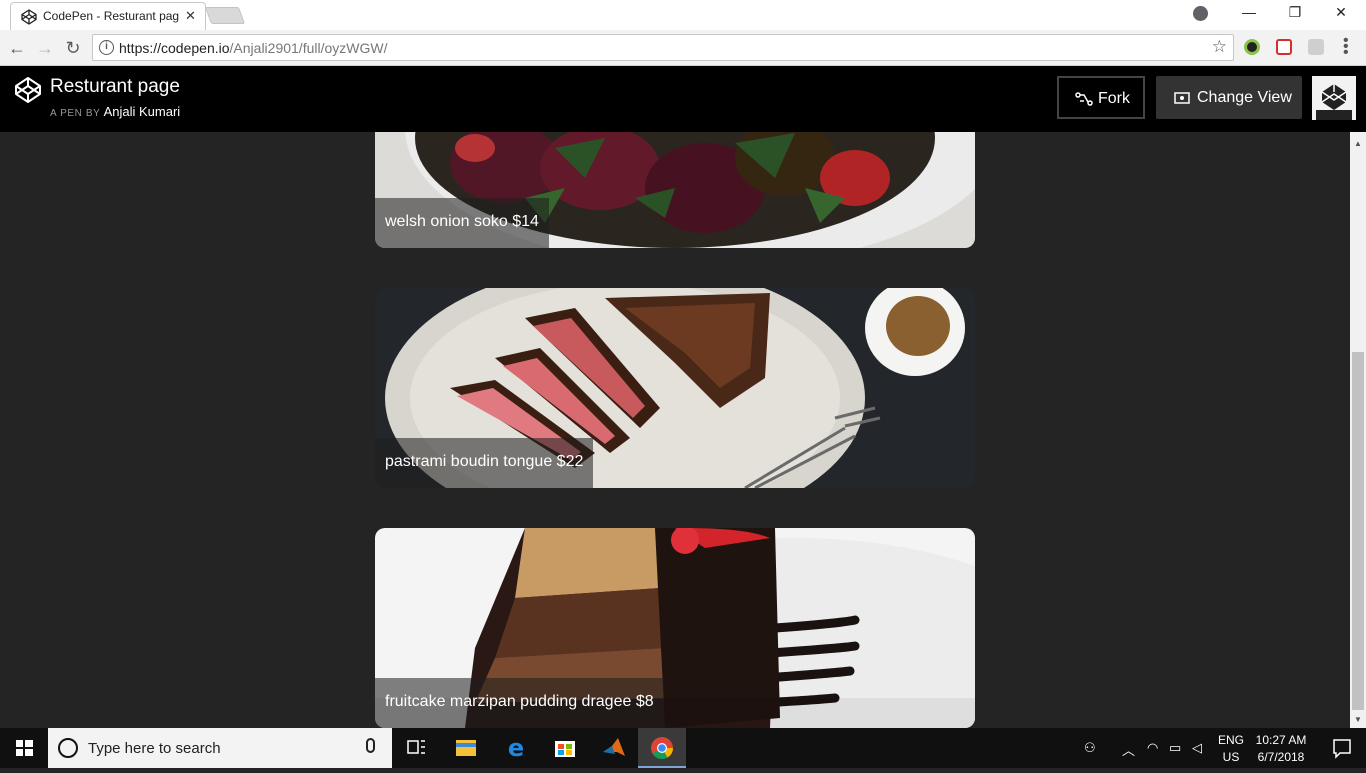 The width and height of the screenshot is (1366, 773). I want to click on user-avatar, so click(1334, 98).